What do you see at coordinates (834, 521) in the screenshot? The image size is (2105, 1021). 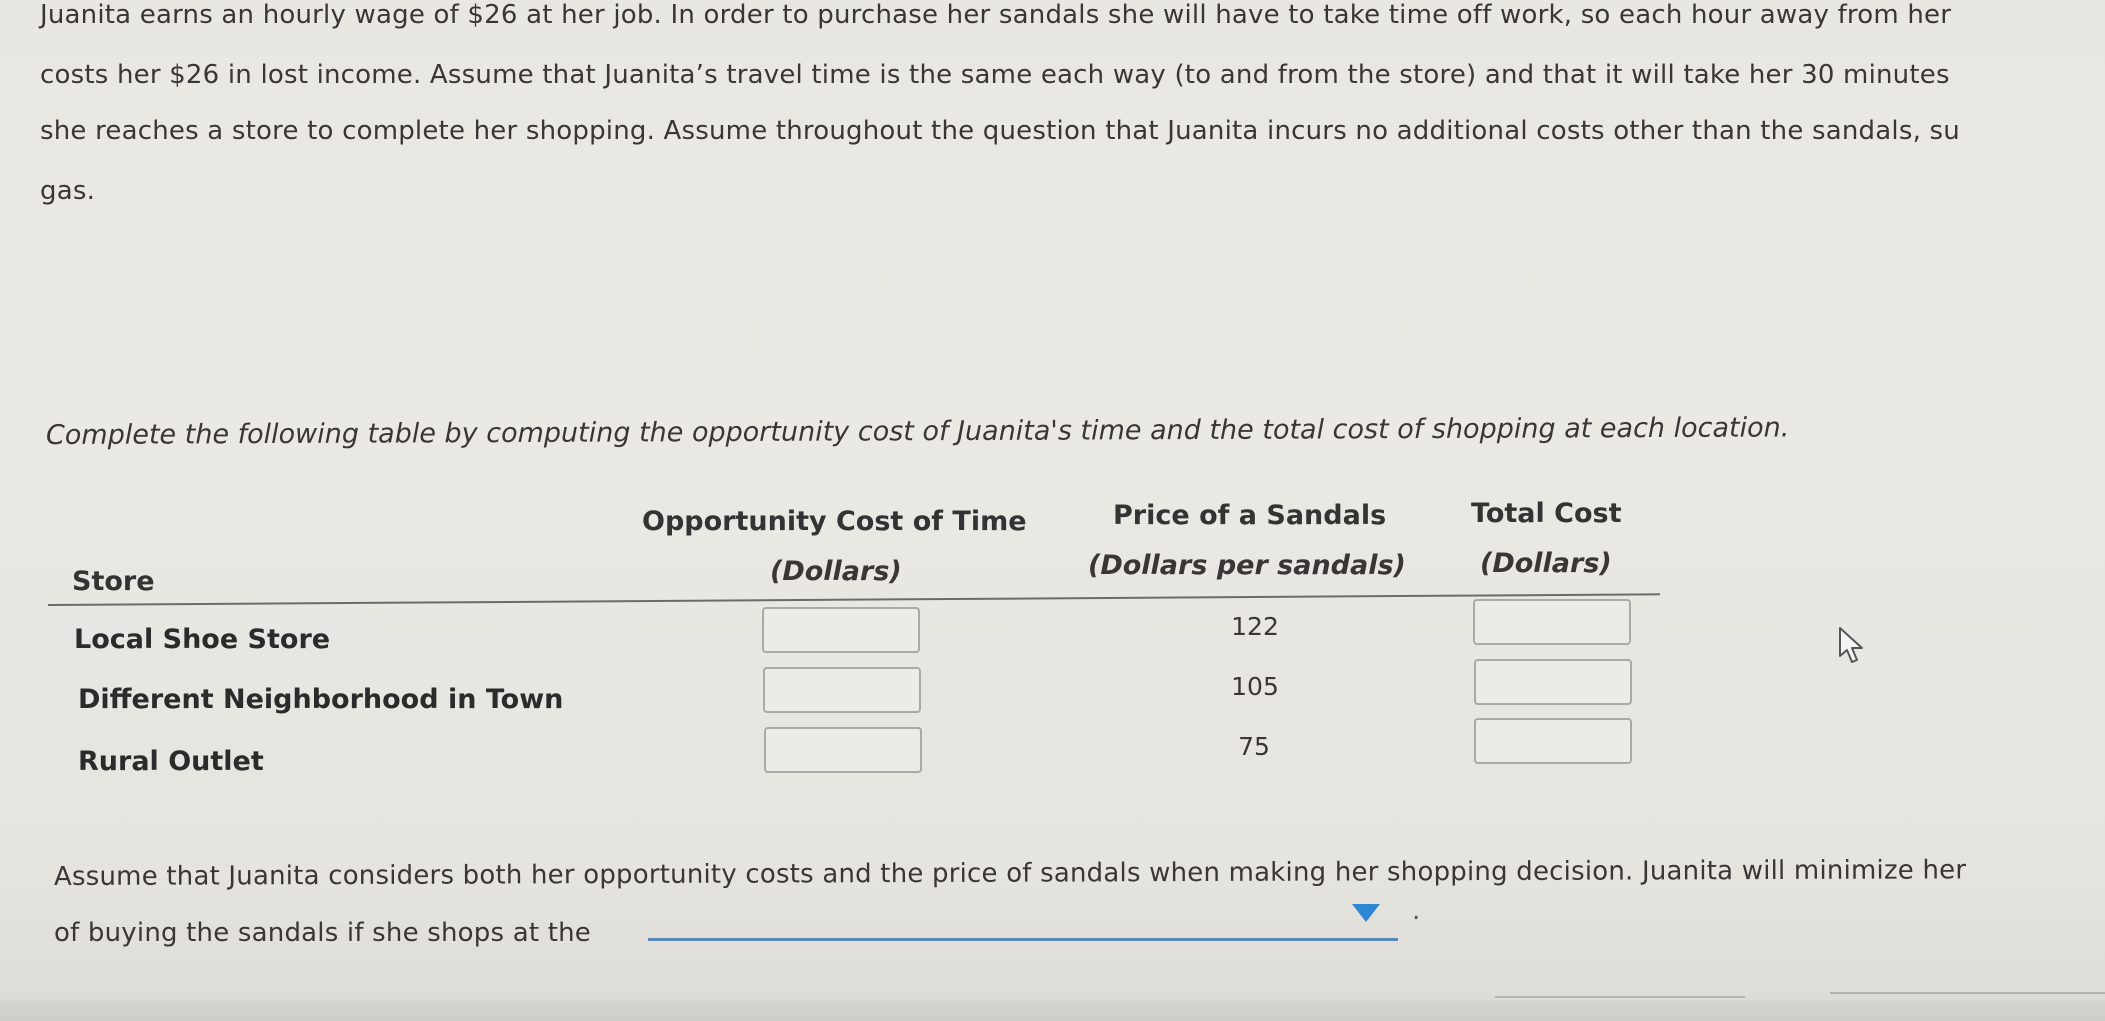 I see `header-opportunity-cost-title: Opportunity Cost of Time` at bounding box center [834, 521].